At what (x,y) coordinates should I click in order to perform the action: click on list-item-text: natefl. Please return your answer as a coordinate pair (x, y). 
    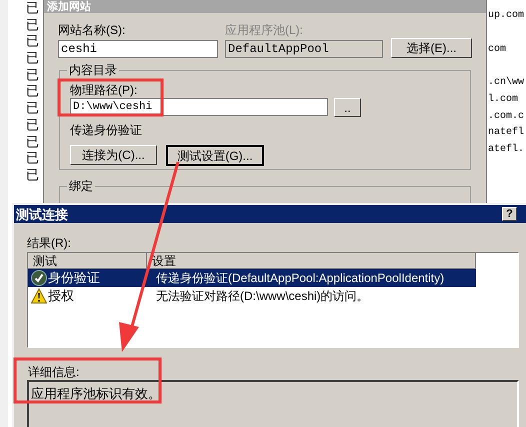
    Looking at the image, I should click on (506, 133).